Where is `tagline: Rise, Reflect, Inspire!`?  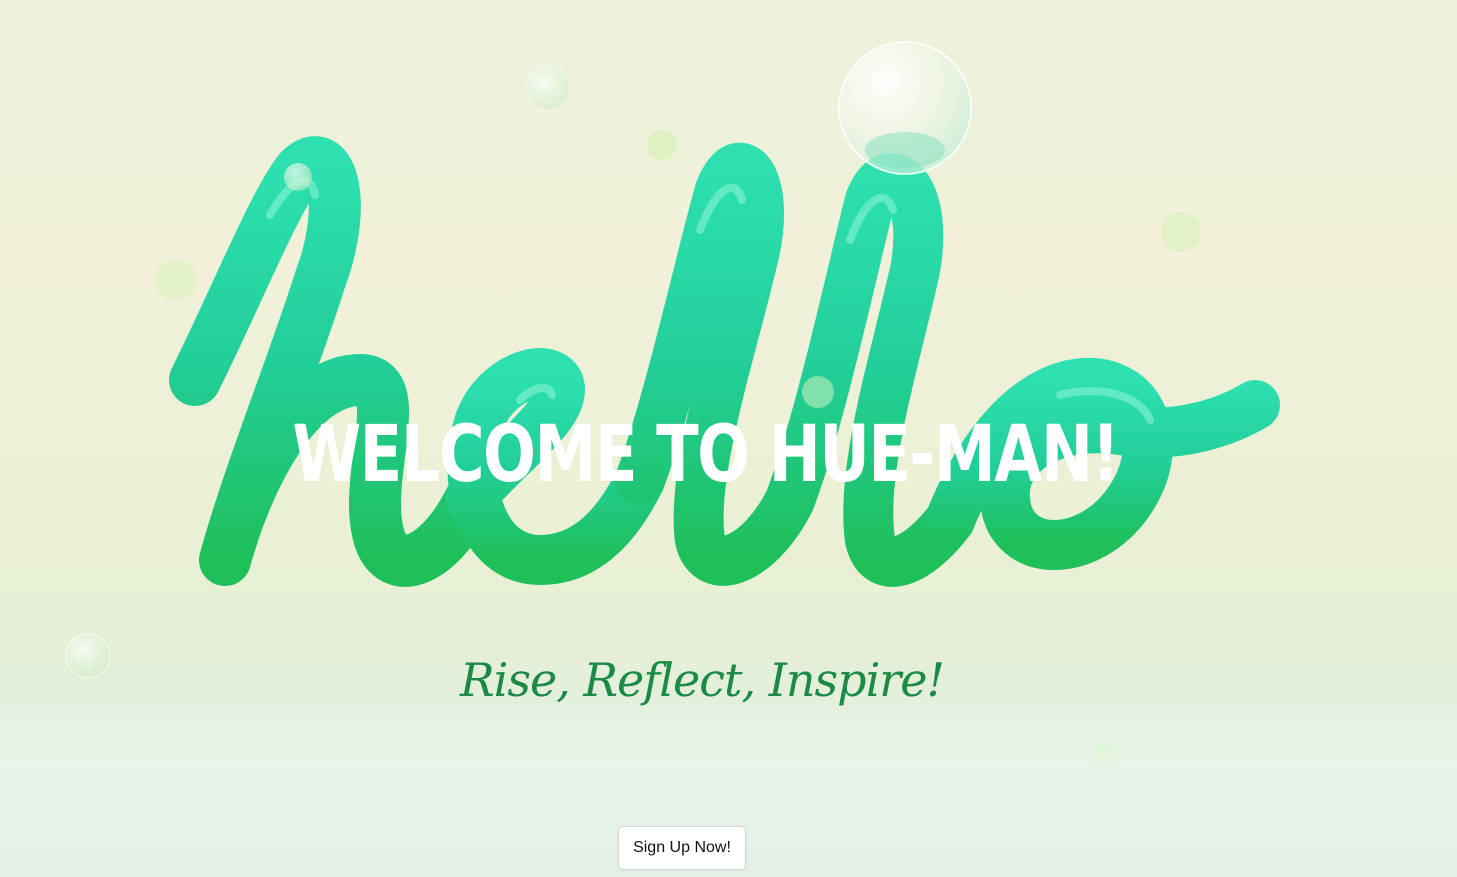 tagline: Rise, Reflect, Inspire! is located at coordinates (702, 680).